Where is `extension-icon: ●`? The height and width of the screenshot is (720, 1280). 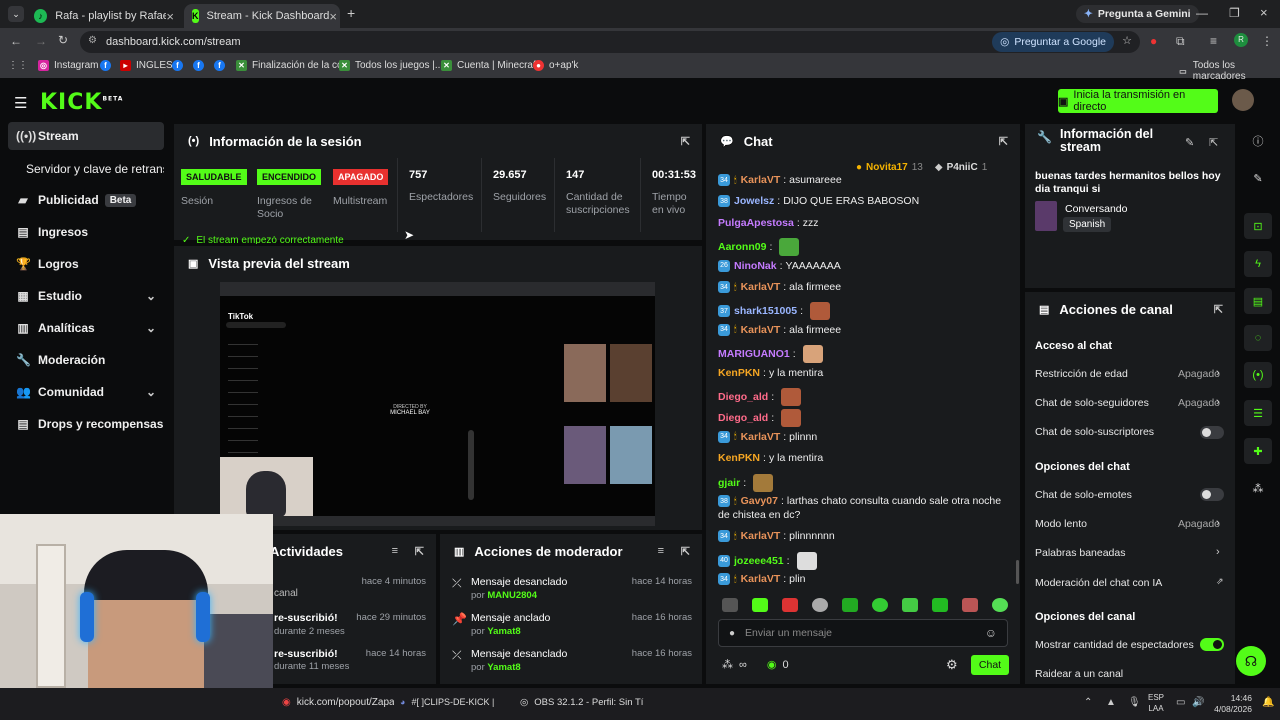
extension-icon: ● is located at coordinates (1153, 41).